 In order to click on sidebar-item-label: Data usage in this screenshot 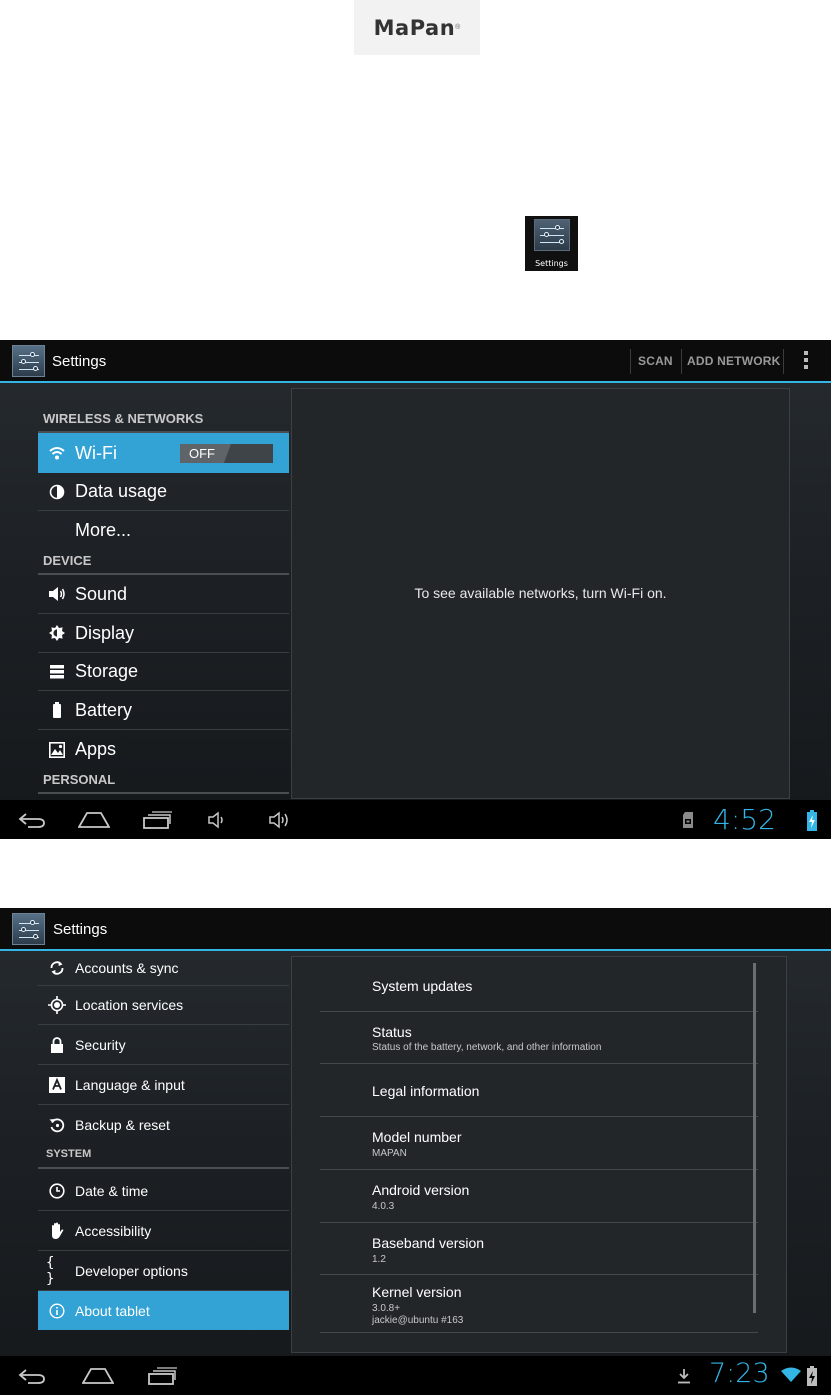, I will do `click(121, 491)`.